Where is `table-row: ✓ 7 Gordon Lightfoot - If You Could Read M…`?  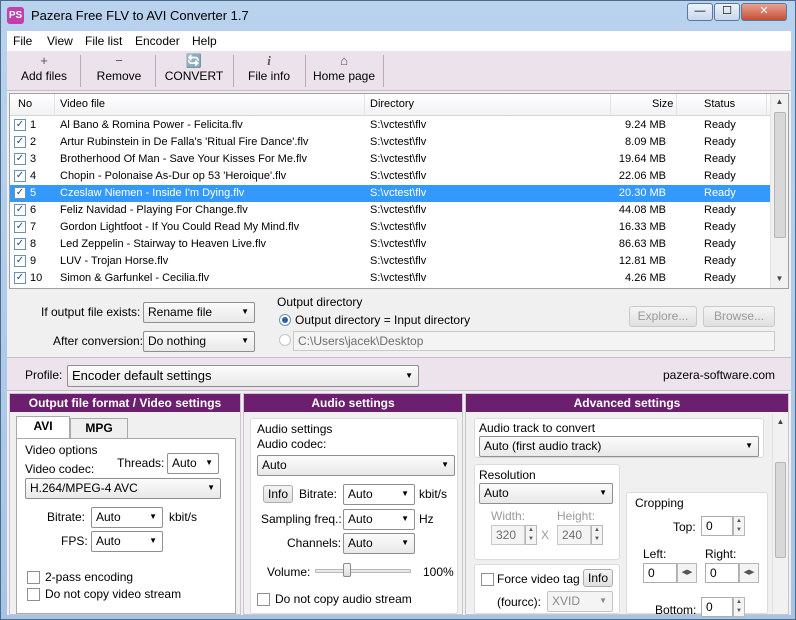 table-row: ✓ 7 Gordon Lightfoot - If You Could Read M… is located at coordinates (390, 227).